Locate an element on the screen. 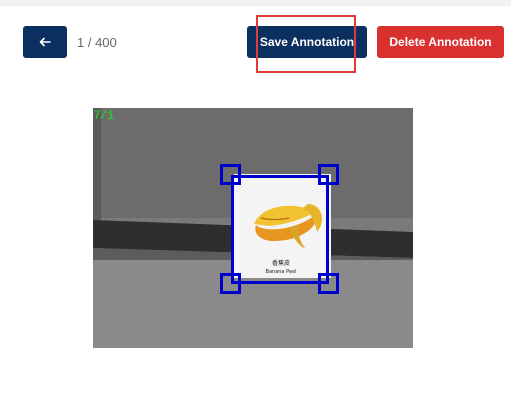  frame-counter-overlay: 7/1 is located at coordinates (103, 115).